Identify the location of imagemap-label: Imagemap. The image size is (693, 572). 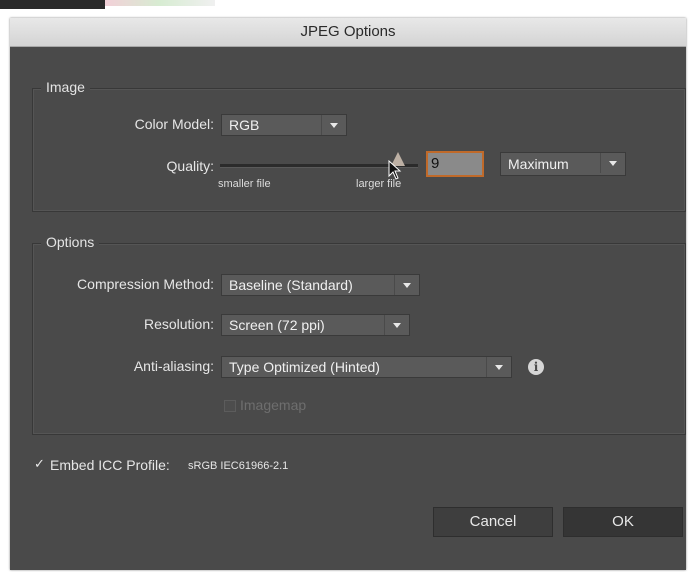
(273, 405).